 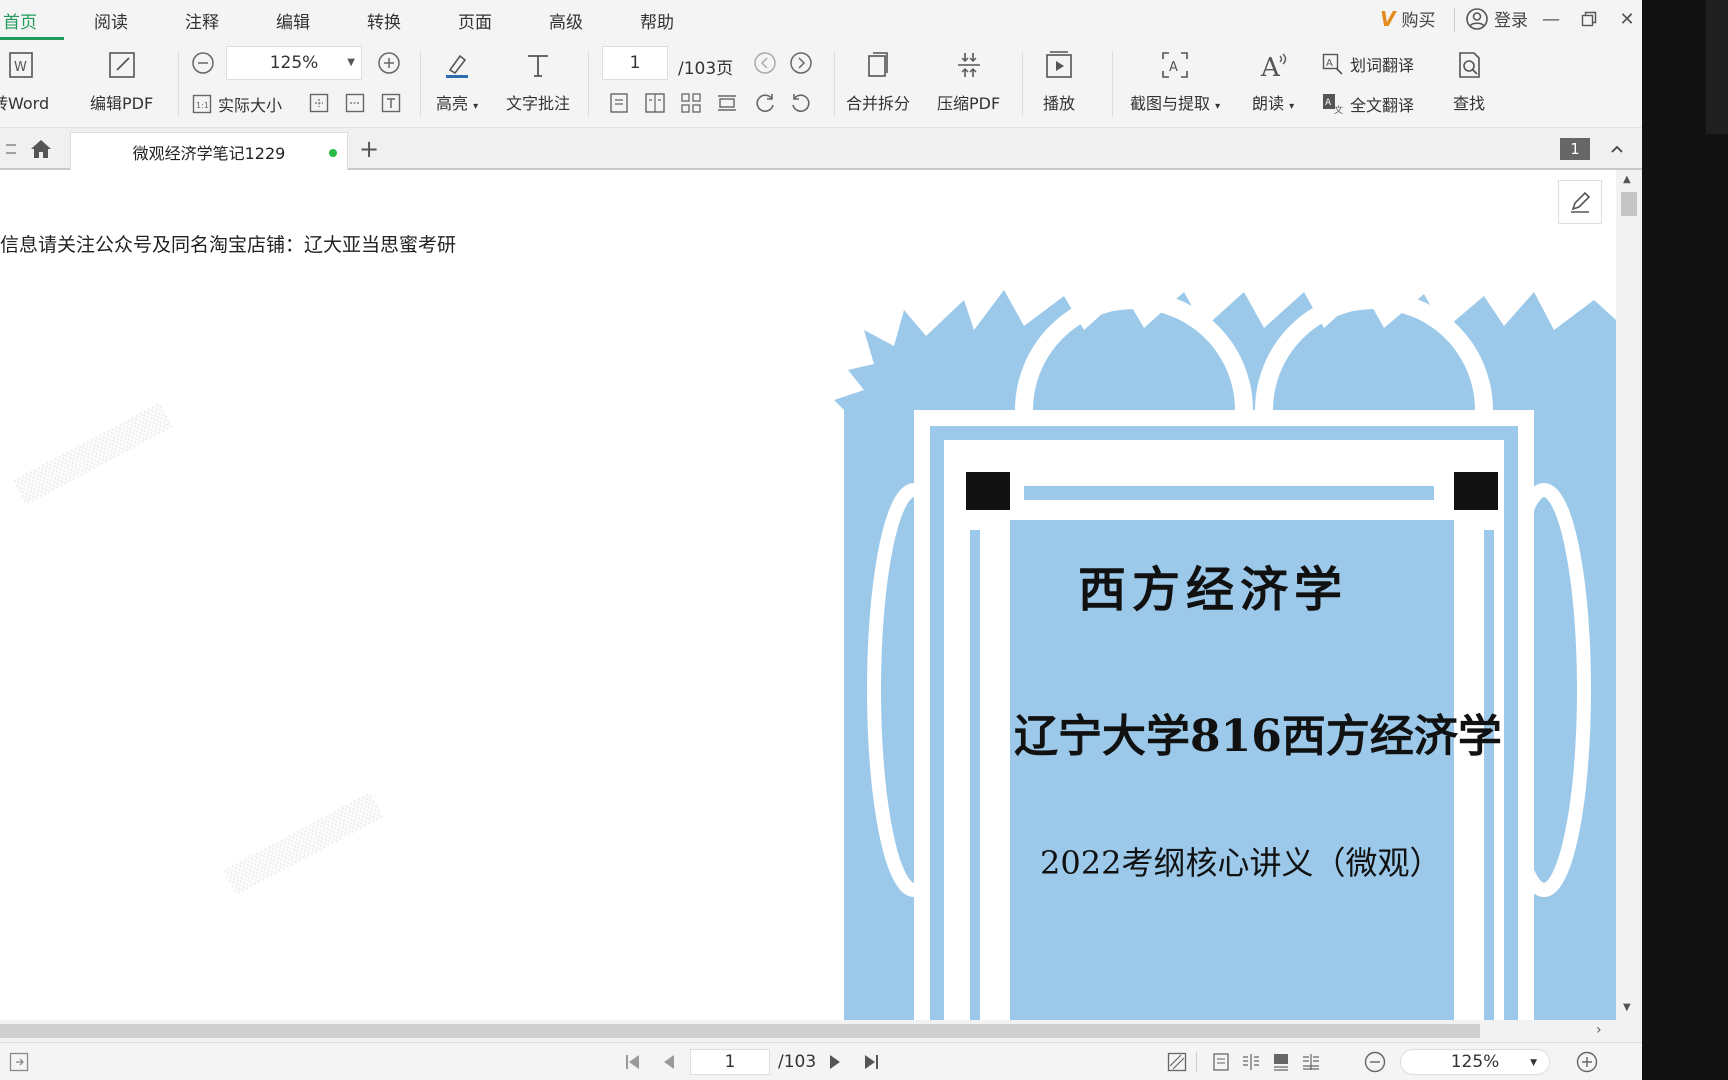 I want to click on text-annotate-button: 文字批注, so click(x=538, y=77).